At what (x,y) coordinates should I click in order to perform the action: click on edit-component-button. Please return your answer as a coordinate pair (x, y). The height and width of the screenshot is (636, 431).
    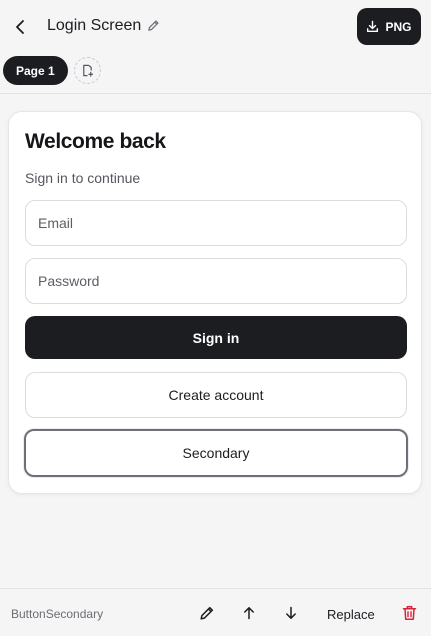
    Looking at the image, I should click on (207, 613).